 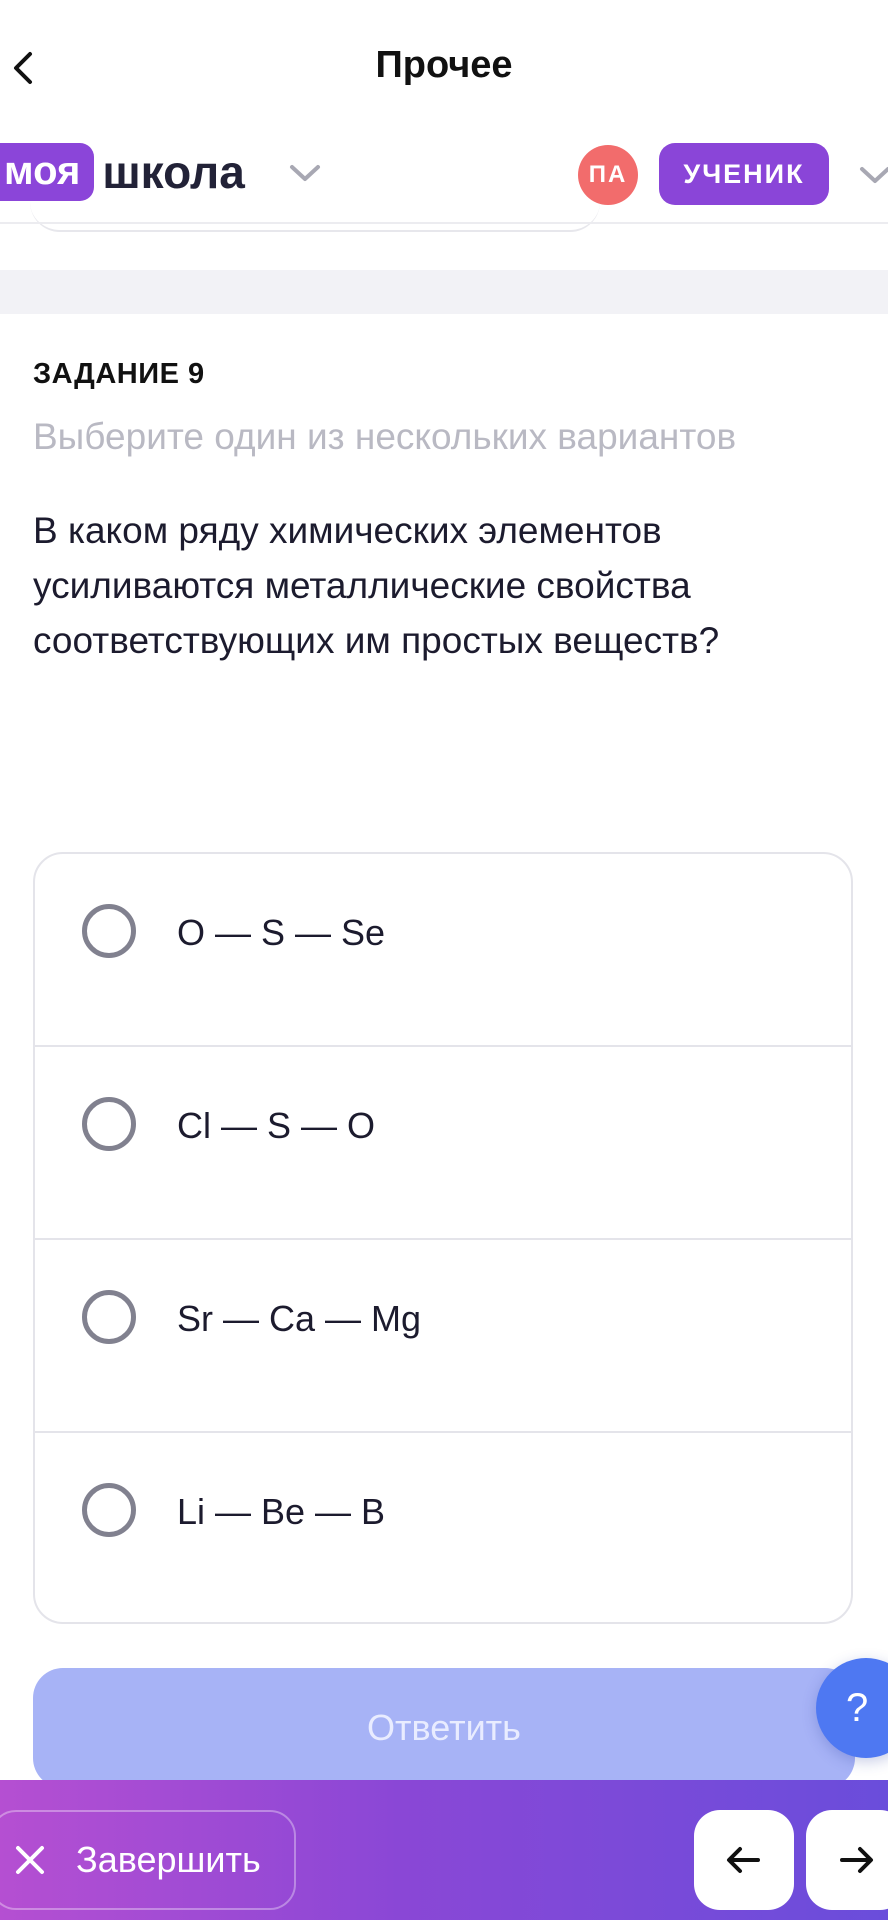 I want to click on finish-label: Завершить, so click(x=168, y=1859).